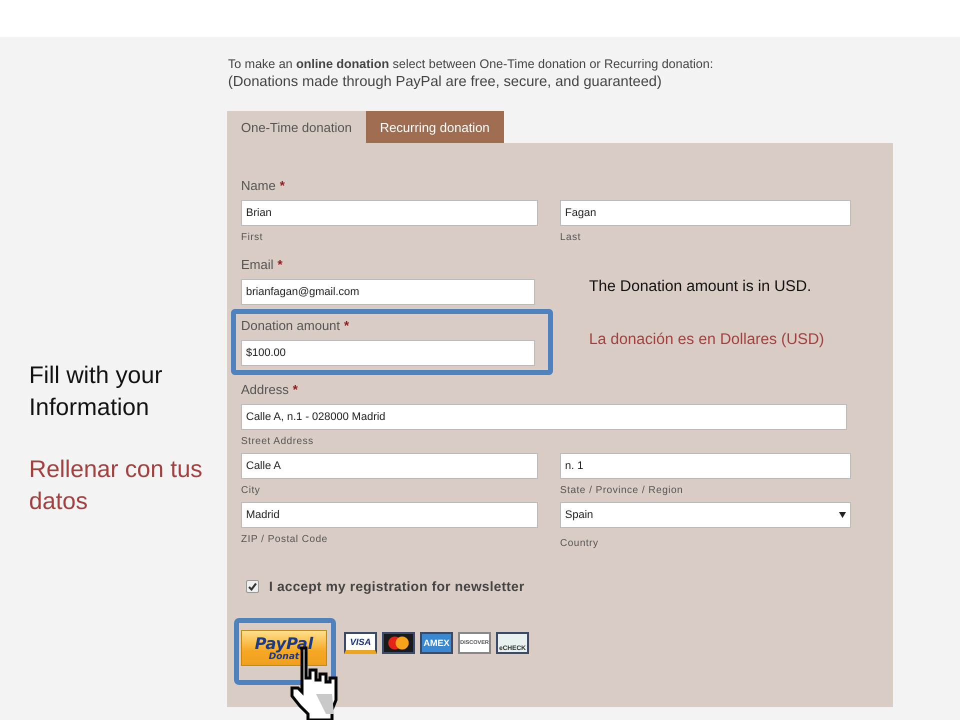 The width and height of the screenshot is (960, 720). What do you see at coordinates (96, 392) in the screenshot?
I see `slide-note: Fill with your Information` at bounding box center [96, 392].